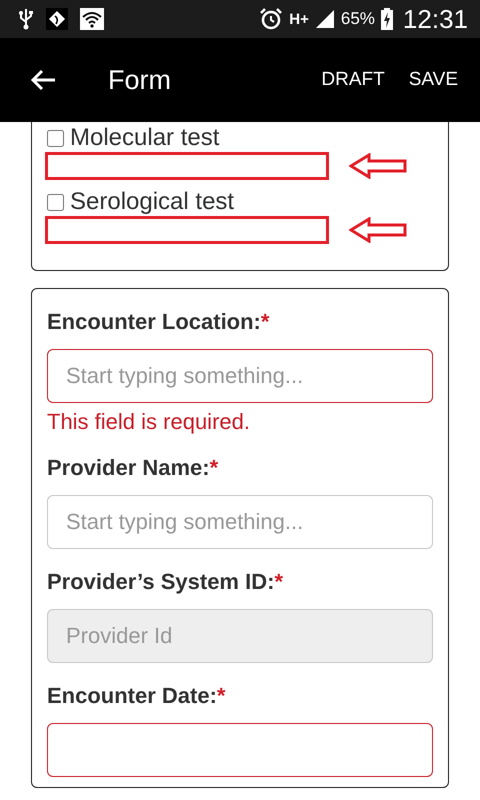 Image resolution: width=480 pixels, height=800 pixels. What do you see at coordinates (353, 80) in the screenshot?
I see `action-button: DRAFT` at bounding box center [353, 80].